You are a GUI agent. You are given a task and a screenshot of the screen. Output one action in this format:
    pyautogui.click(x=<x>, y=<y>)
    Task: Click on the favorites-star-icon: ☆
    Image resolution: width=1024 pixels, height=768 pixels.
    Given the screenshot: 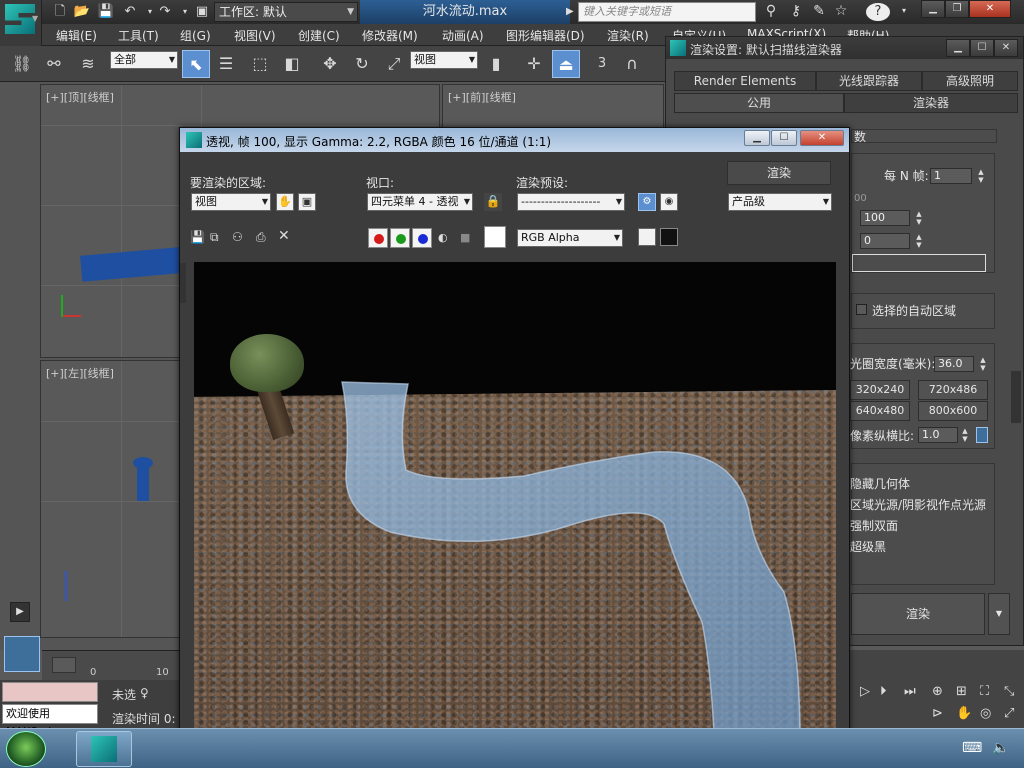 What is the action you would take?
    pyautogui.click(x=841, y=11)
    